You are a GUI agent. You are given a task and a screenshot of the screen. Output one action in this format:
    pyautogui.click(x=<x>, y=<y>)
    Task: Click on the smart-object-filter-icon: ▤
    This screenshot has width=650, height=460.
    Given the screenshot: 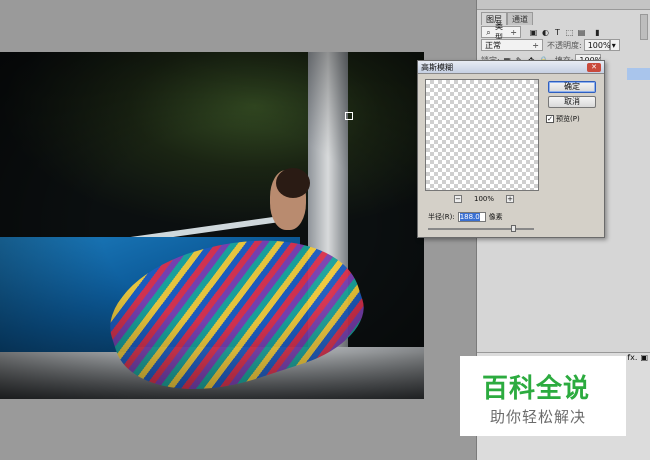 What is the action you would take?
    pyautogui.click(x=581, y=32)
    